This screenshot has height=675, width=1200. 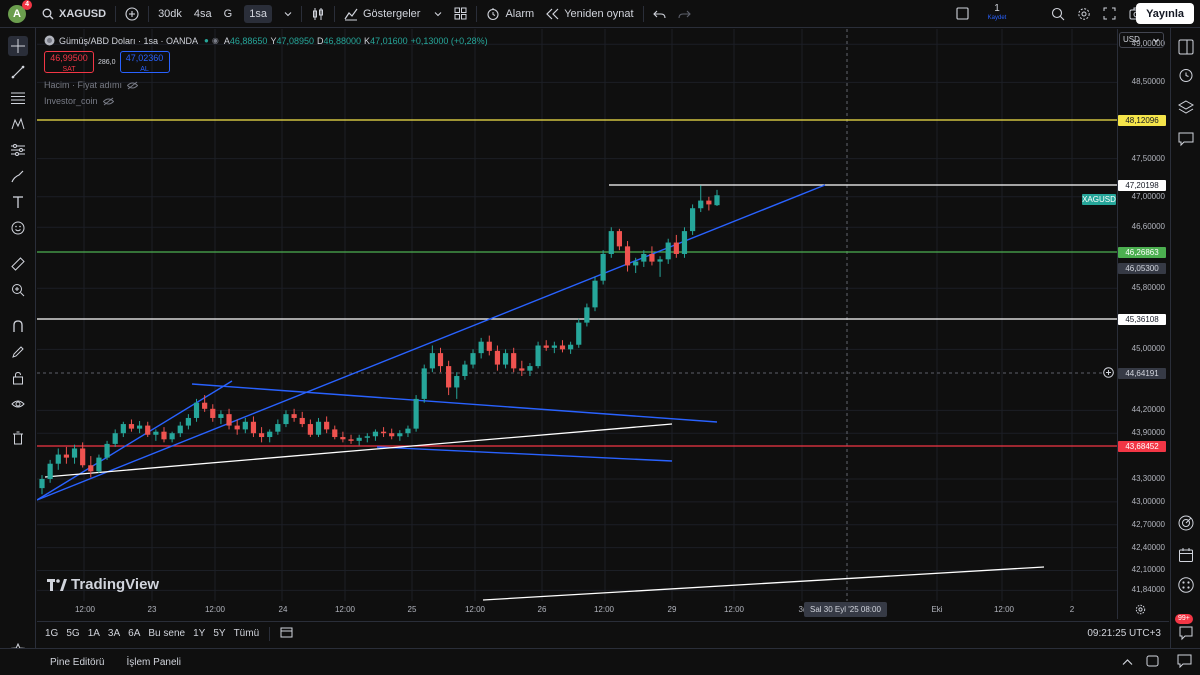 I want to click on publish-button: Yayınla, so click(x=1165, y=13).